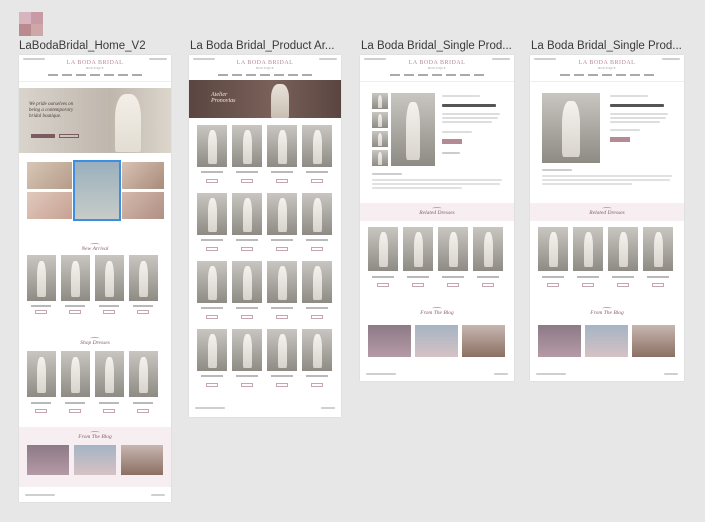 This screenshot has width=705, height=522. I want to click on frame-title-home: LaBodaBridal_Home_V2, so click(99, 46).